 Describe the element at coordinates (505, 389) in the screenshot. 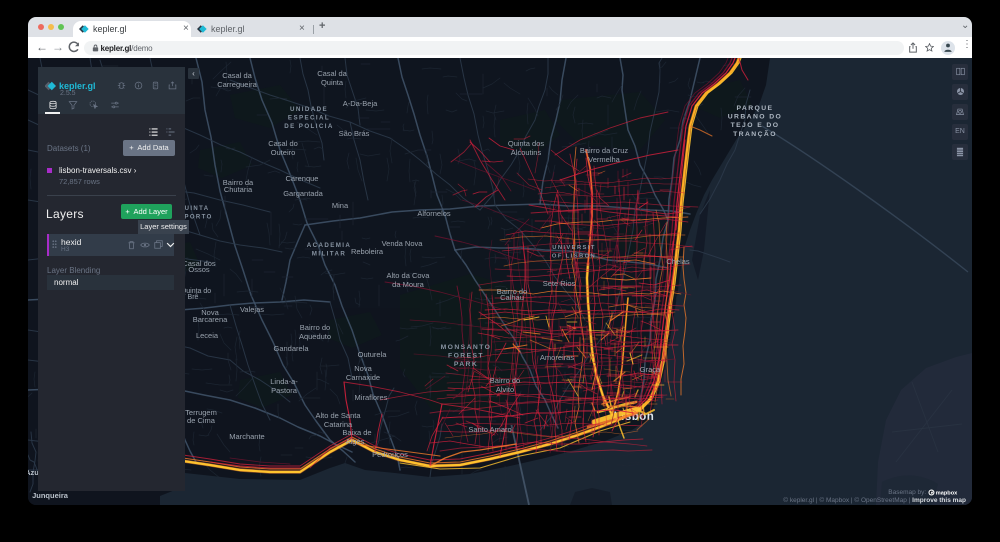

I see `svg-text: Alvito` at that location.